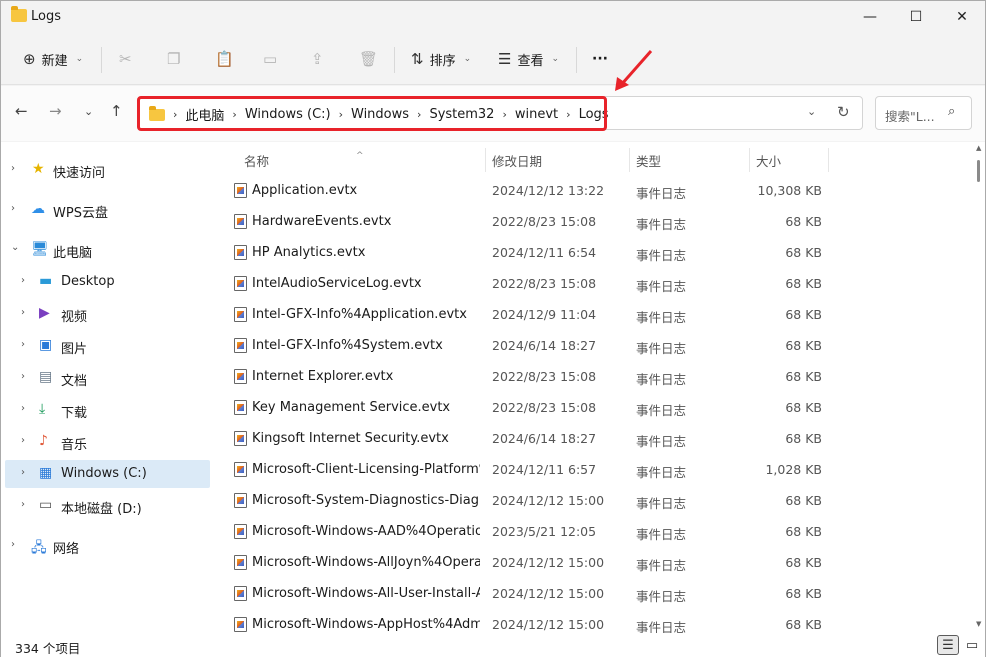 The image size is (986, 657). What do you see at coordinates (38, 209) in the screenshot?
I see `cloud-icon: ☁` at bounding box center [38, 209].